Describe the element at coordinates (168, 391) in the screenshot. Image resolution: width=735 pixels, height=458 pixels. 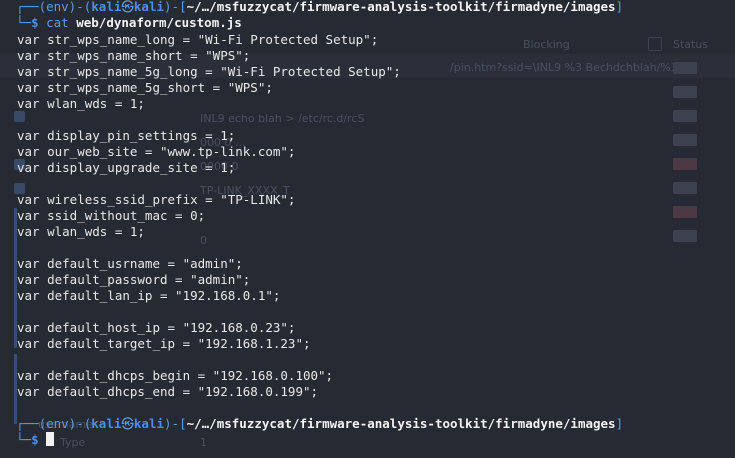
I see `output-line: var default_dhcps_end = "192.168.0.199";` at that location.